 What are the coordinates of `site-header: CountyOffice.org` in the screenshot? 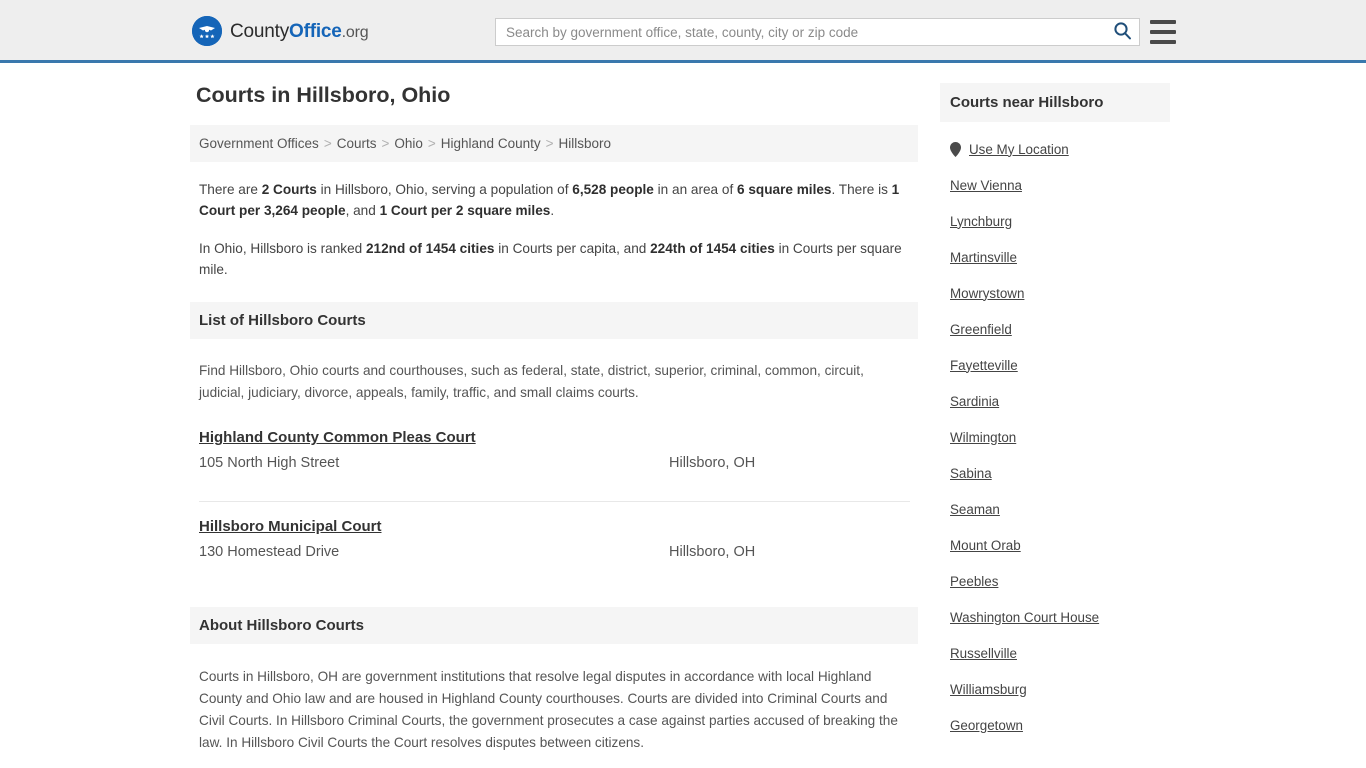 It's located at (683, 31).